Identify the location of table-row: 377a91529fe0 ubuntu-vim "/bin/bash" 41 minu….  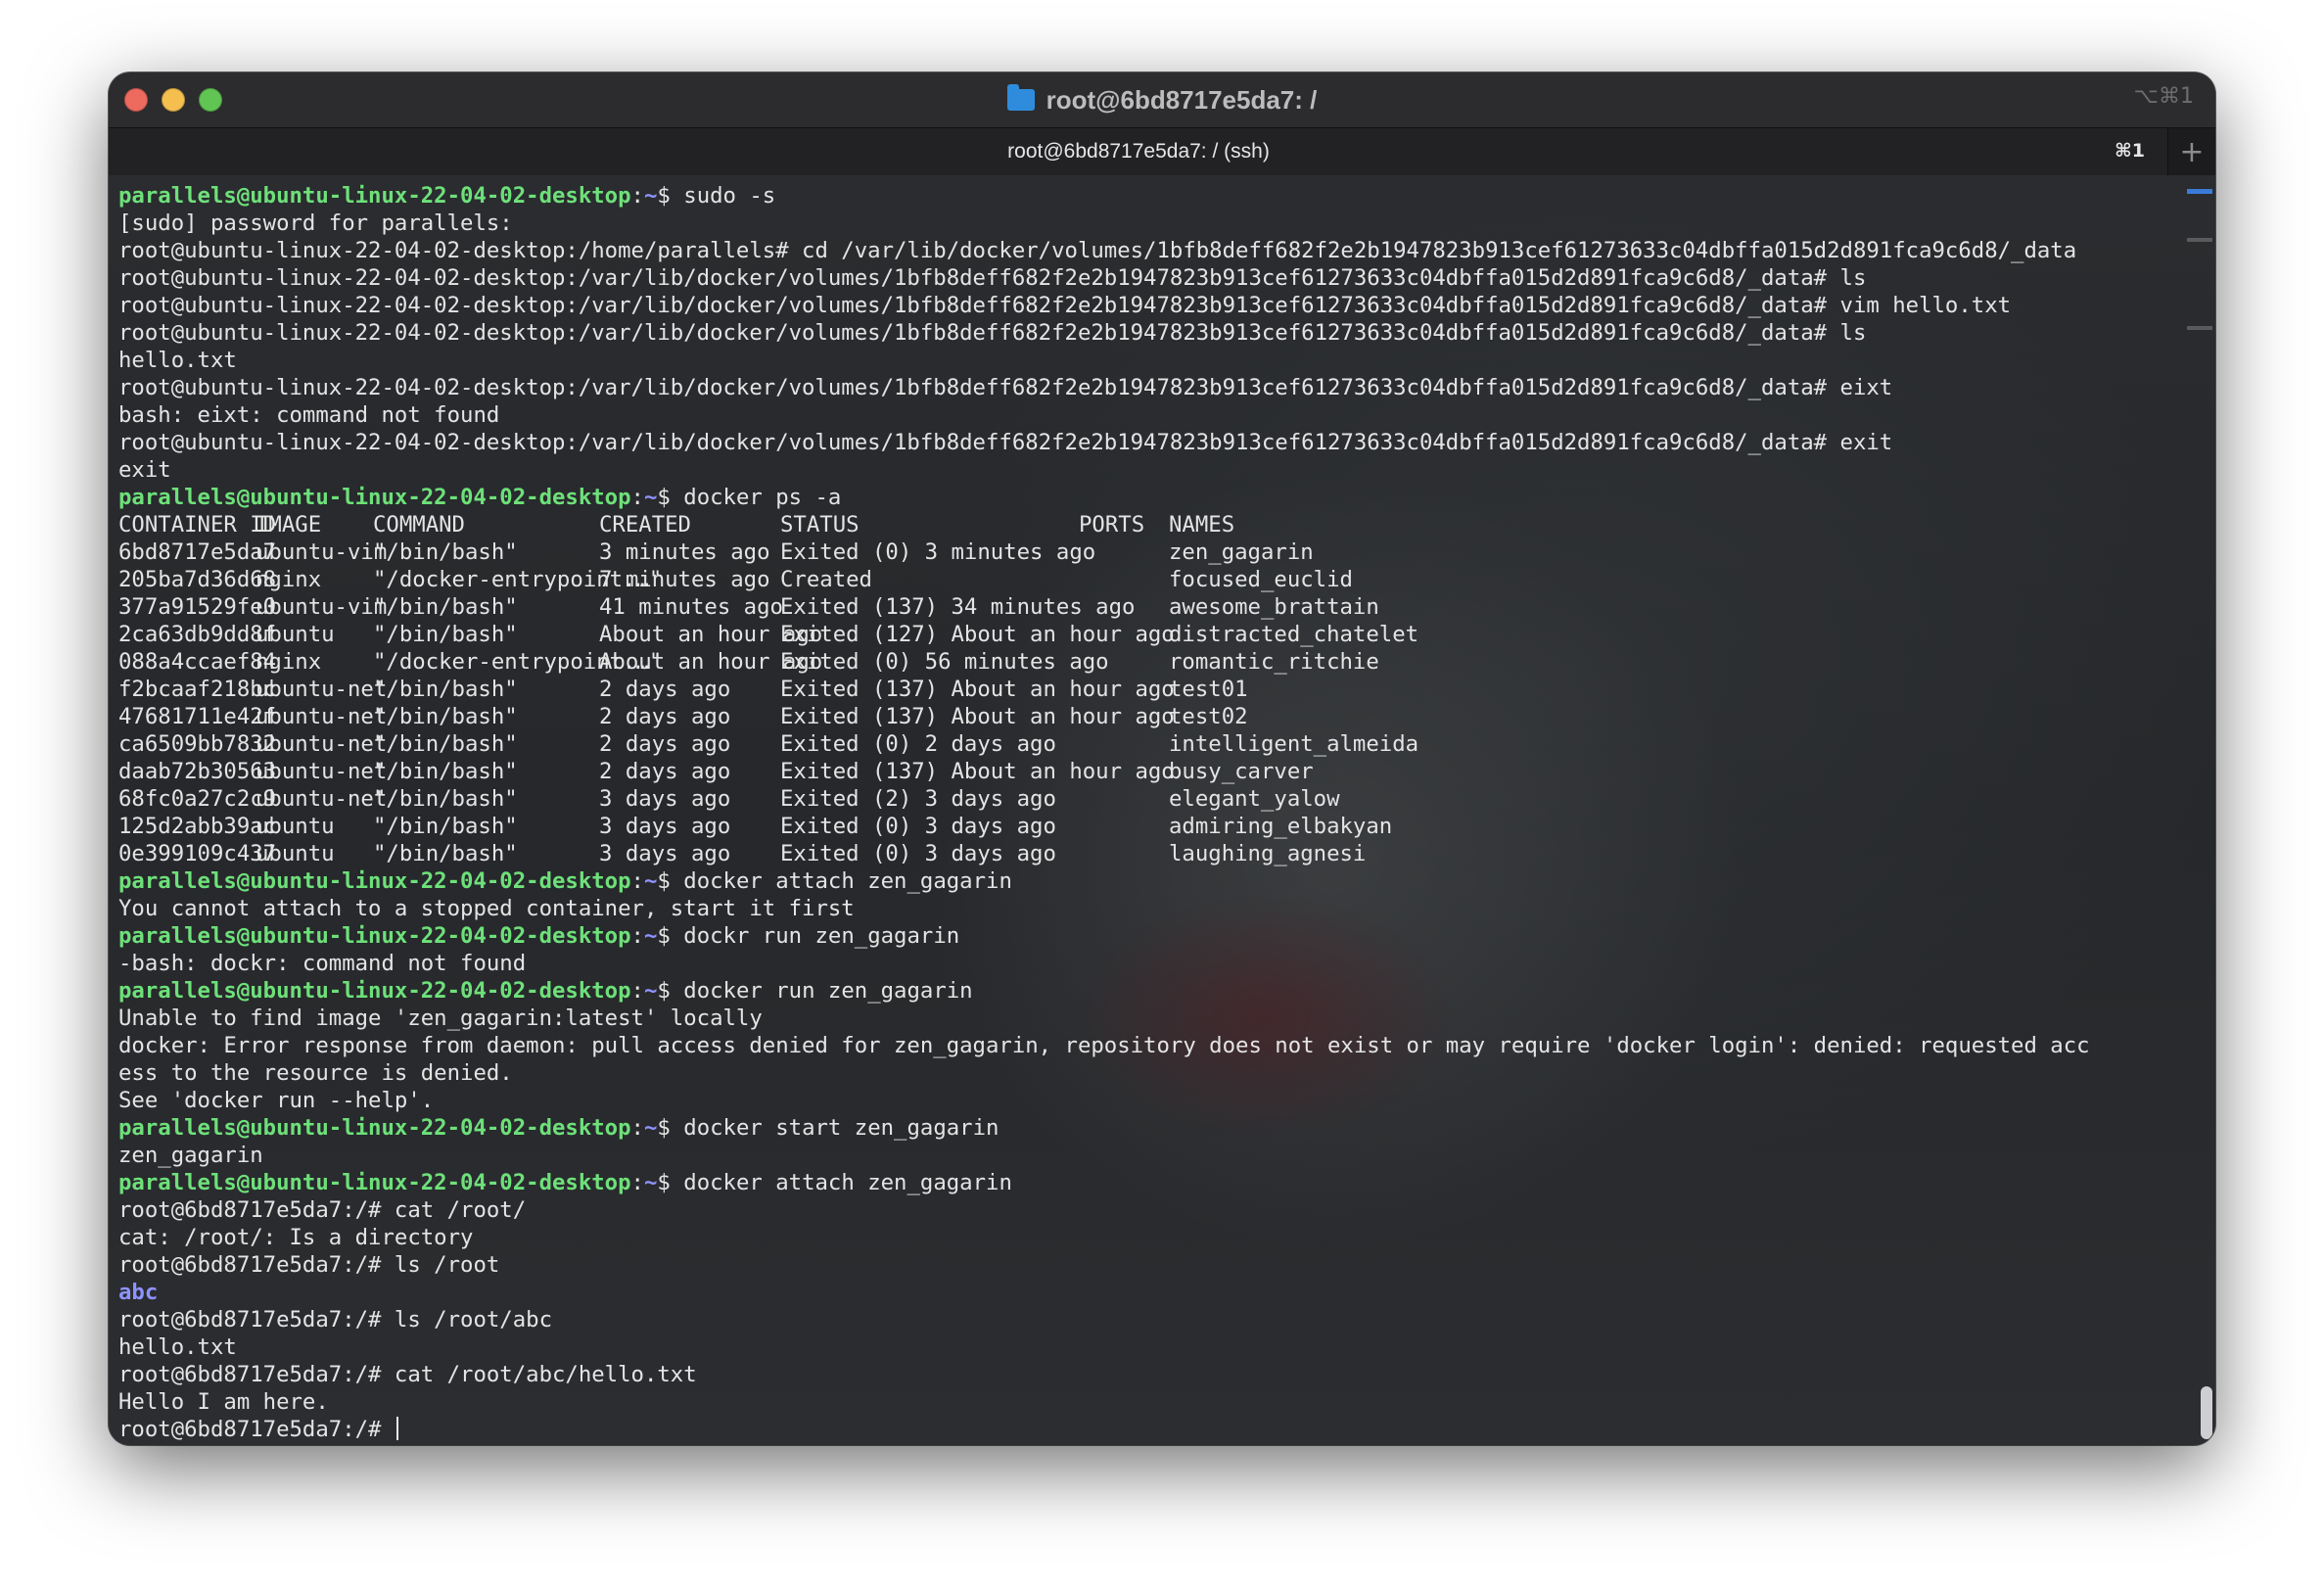
(1153, 607).